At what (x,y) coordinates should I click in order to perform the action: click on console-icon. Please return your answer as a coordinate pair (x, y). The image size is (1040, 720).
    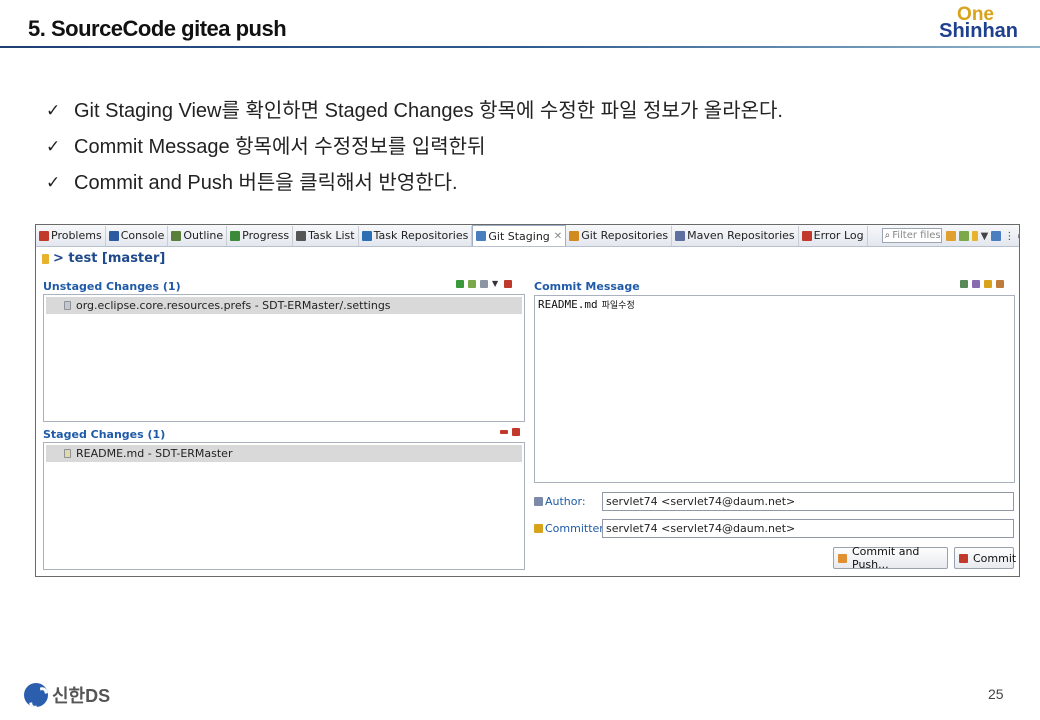
    Looking at the image, I should click on (113, 235).